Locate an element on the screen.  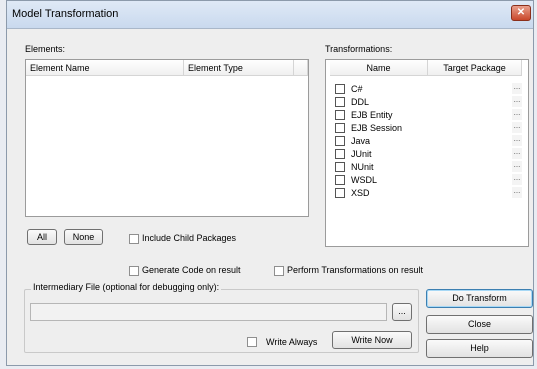
column-header-target-package: Target Package is located at coordinates (475, 68).